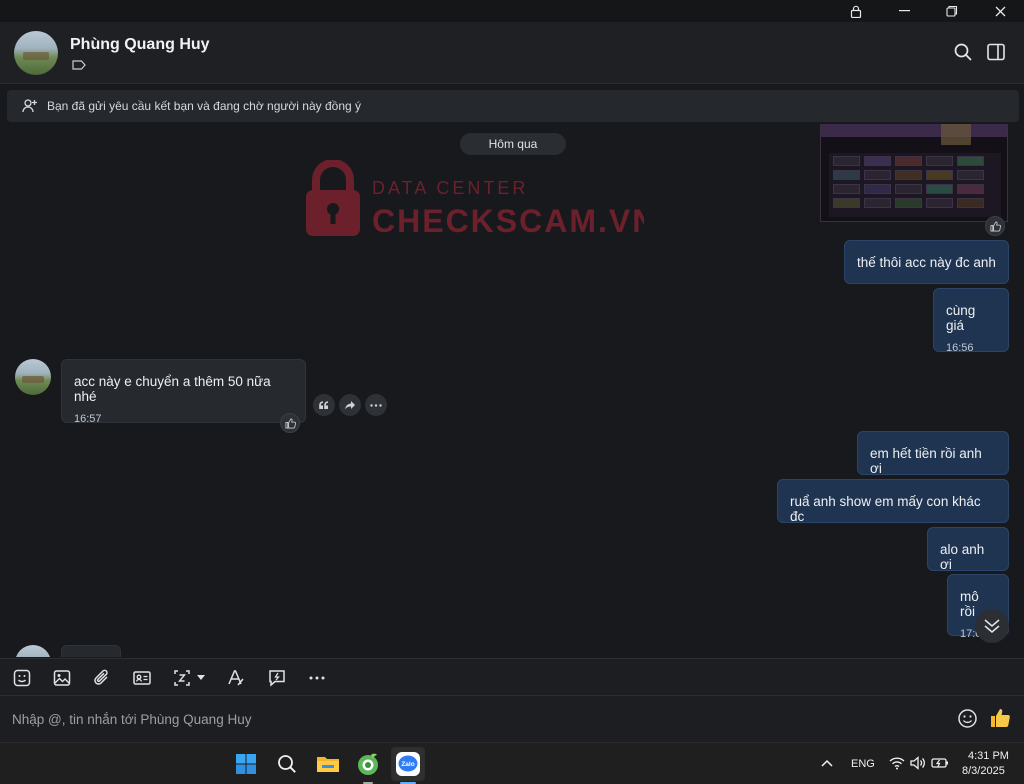 This screenshot has height=784, width=1024. I want to click on shared-image, so click(914, 173).